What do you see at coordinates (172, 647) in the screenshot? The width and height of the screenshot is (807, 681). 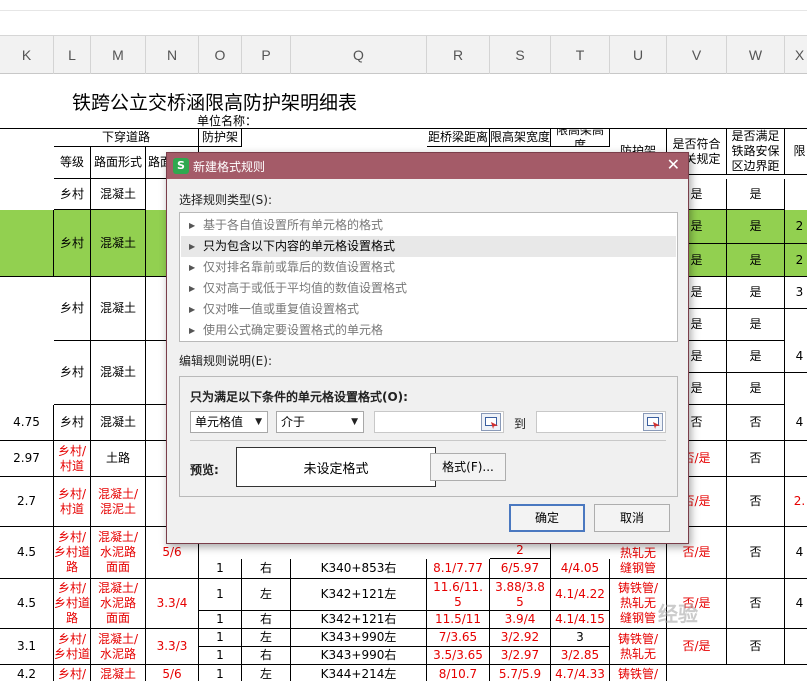 I see `cell-road-width: 3.3/3` at bounding box center [172, 647].